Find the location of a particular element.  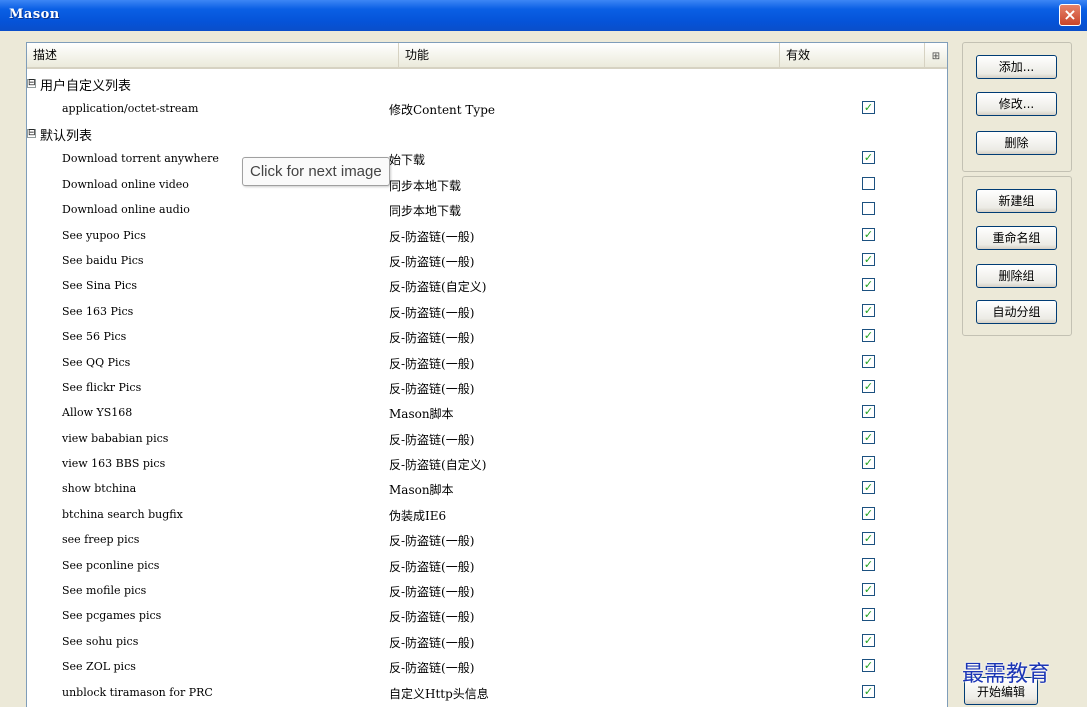

rule-description: Download online video is located at coordinates (125, 184).